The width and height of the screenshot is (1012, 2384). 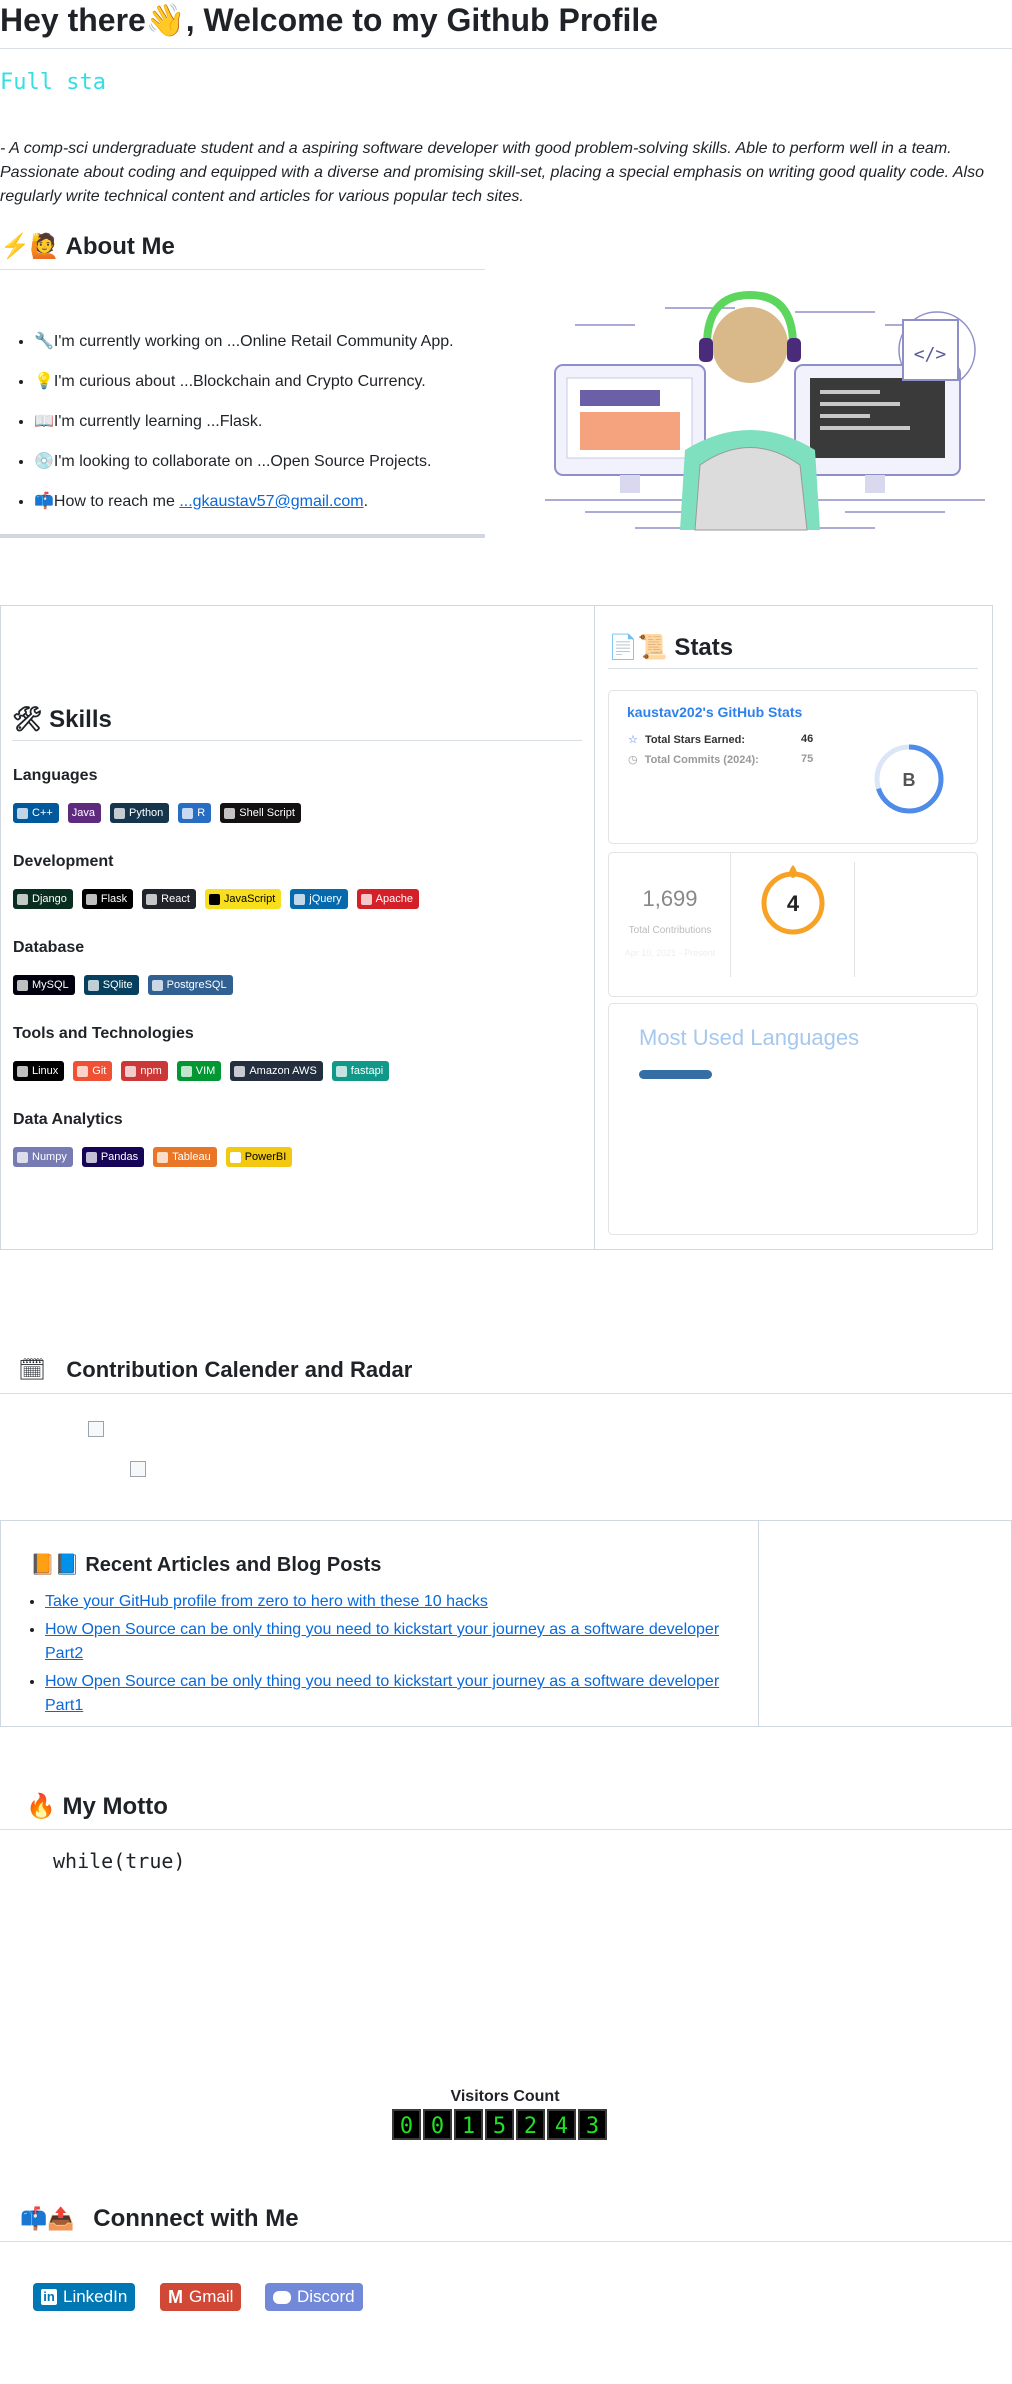 I want to click on bulb-icon: 💡, so click(x=44, y=381).